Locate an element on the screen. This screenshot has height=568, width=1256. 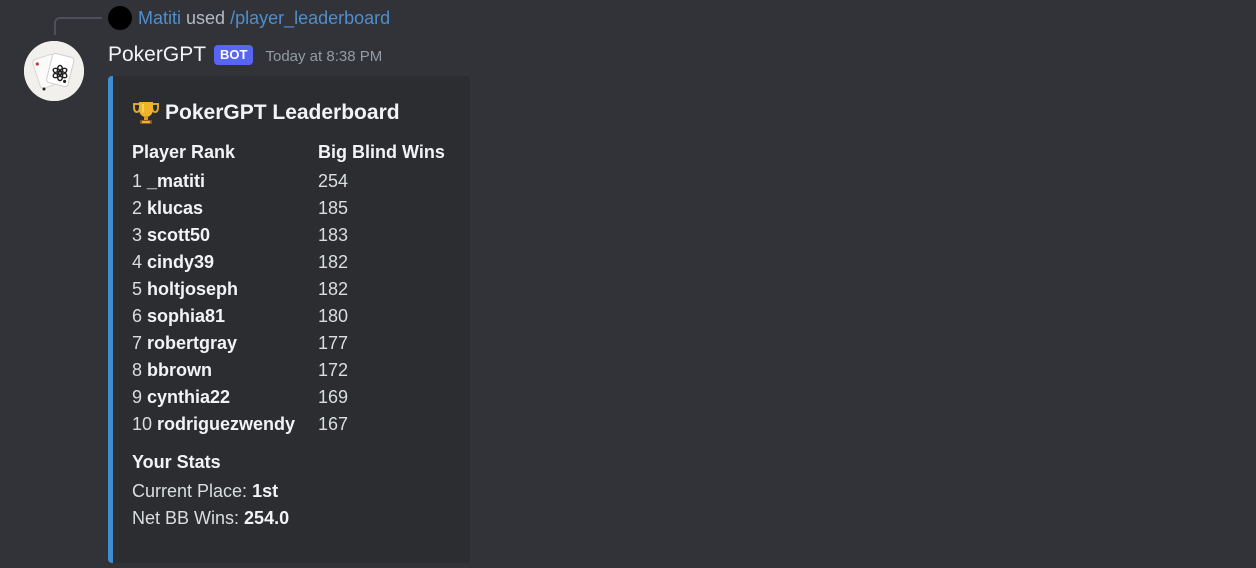
your-stats-title: Your Stats is located at coordinates (176, 462).